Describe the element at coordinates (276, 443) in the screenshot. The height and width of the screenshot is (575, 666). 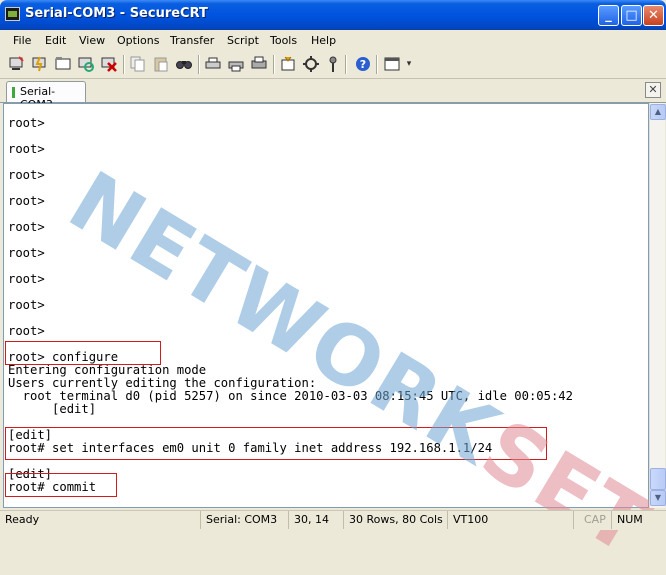
I see `set-interface-highlight-box` at that location.